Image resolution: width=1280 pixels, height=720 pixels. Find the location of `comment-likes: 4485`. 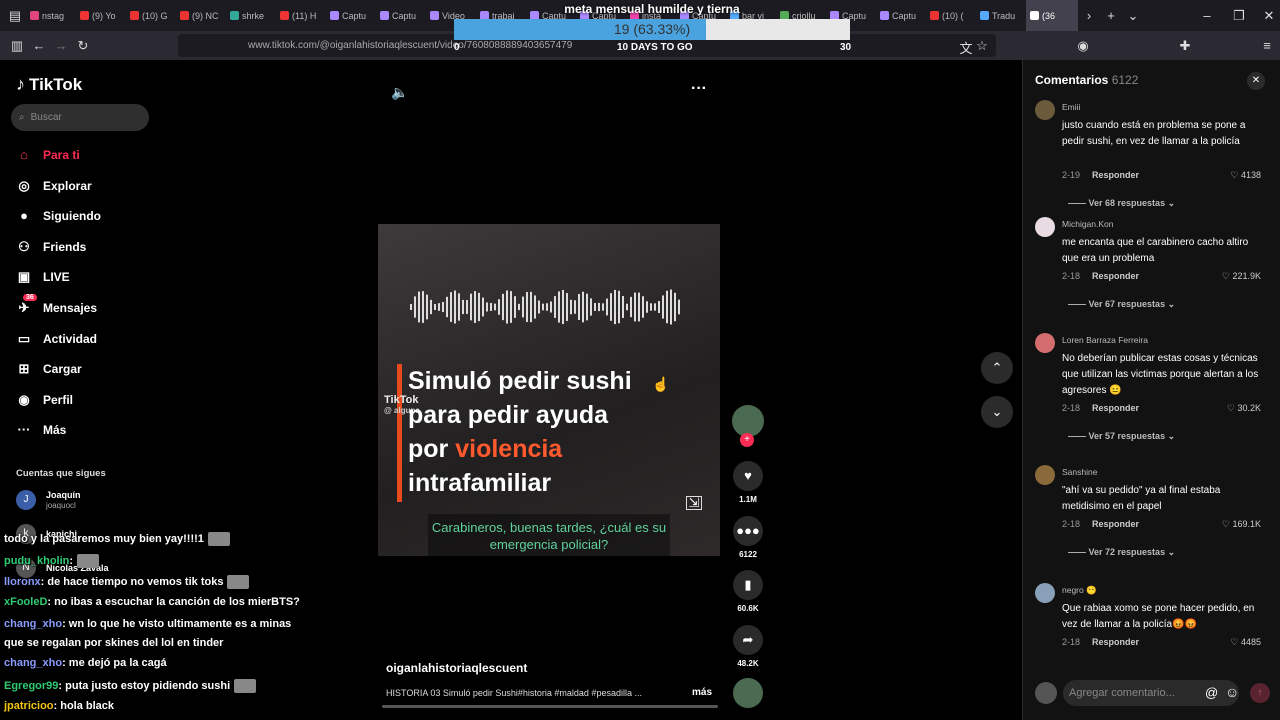

comment-likes: 4485 is located at coordinates (1250, 642).